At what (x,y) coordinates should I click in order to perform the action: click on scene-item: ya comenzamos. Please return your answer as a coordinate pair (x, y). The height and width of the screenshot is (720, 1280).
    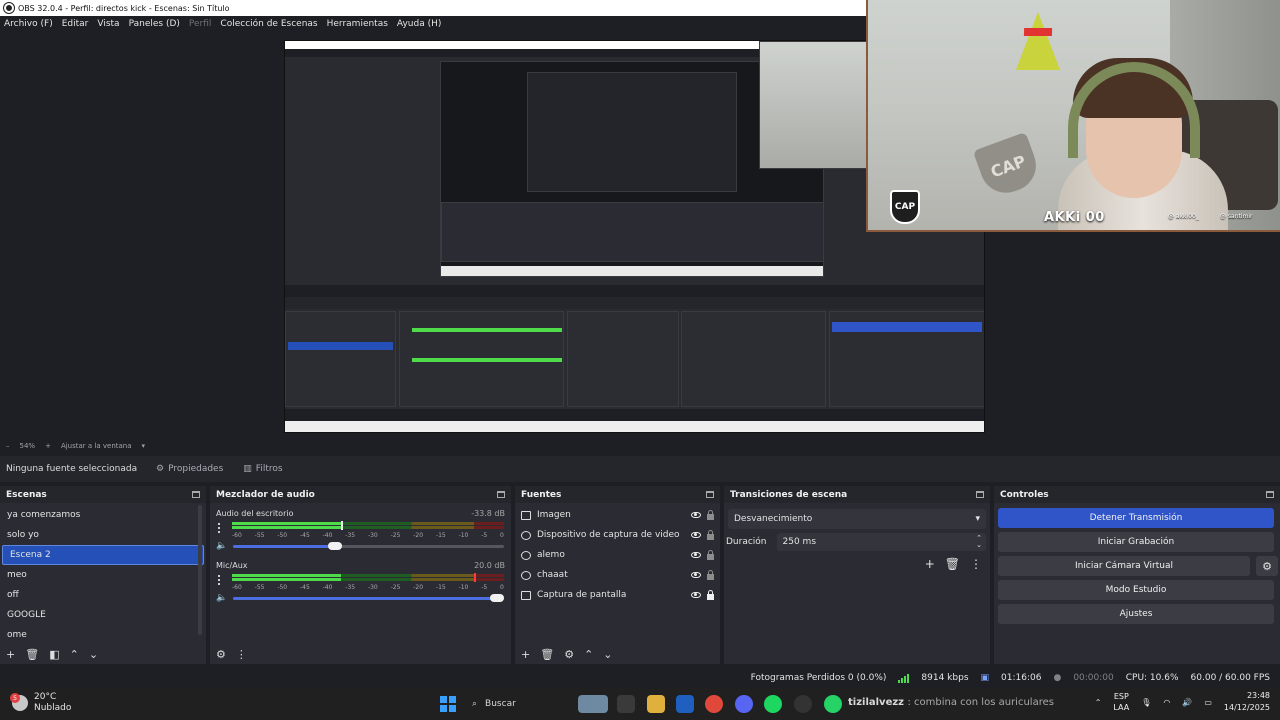
    Looking at the image, I should click on (103, 515).